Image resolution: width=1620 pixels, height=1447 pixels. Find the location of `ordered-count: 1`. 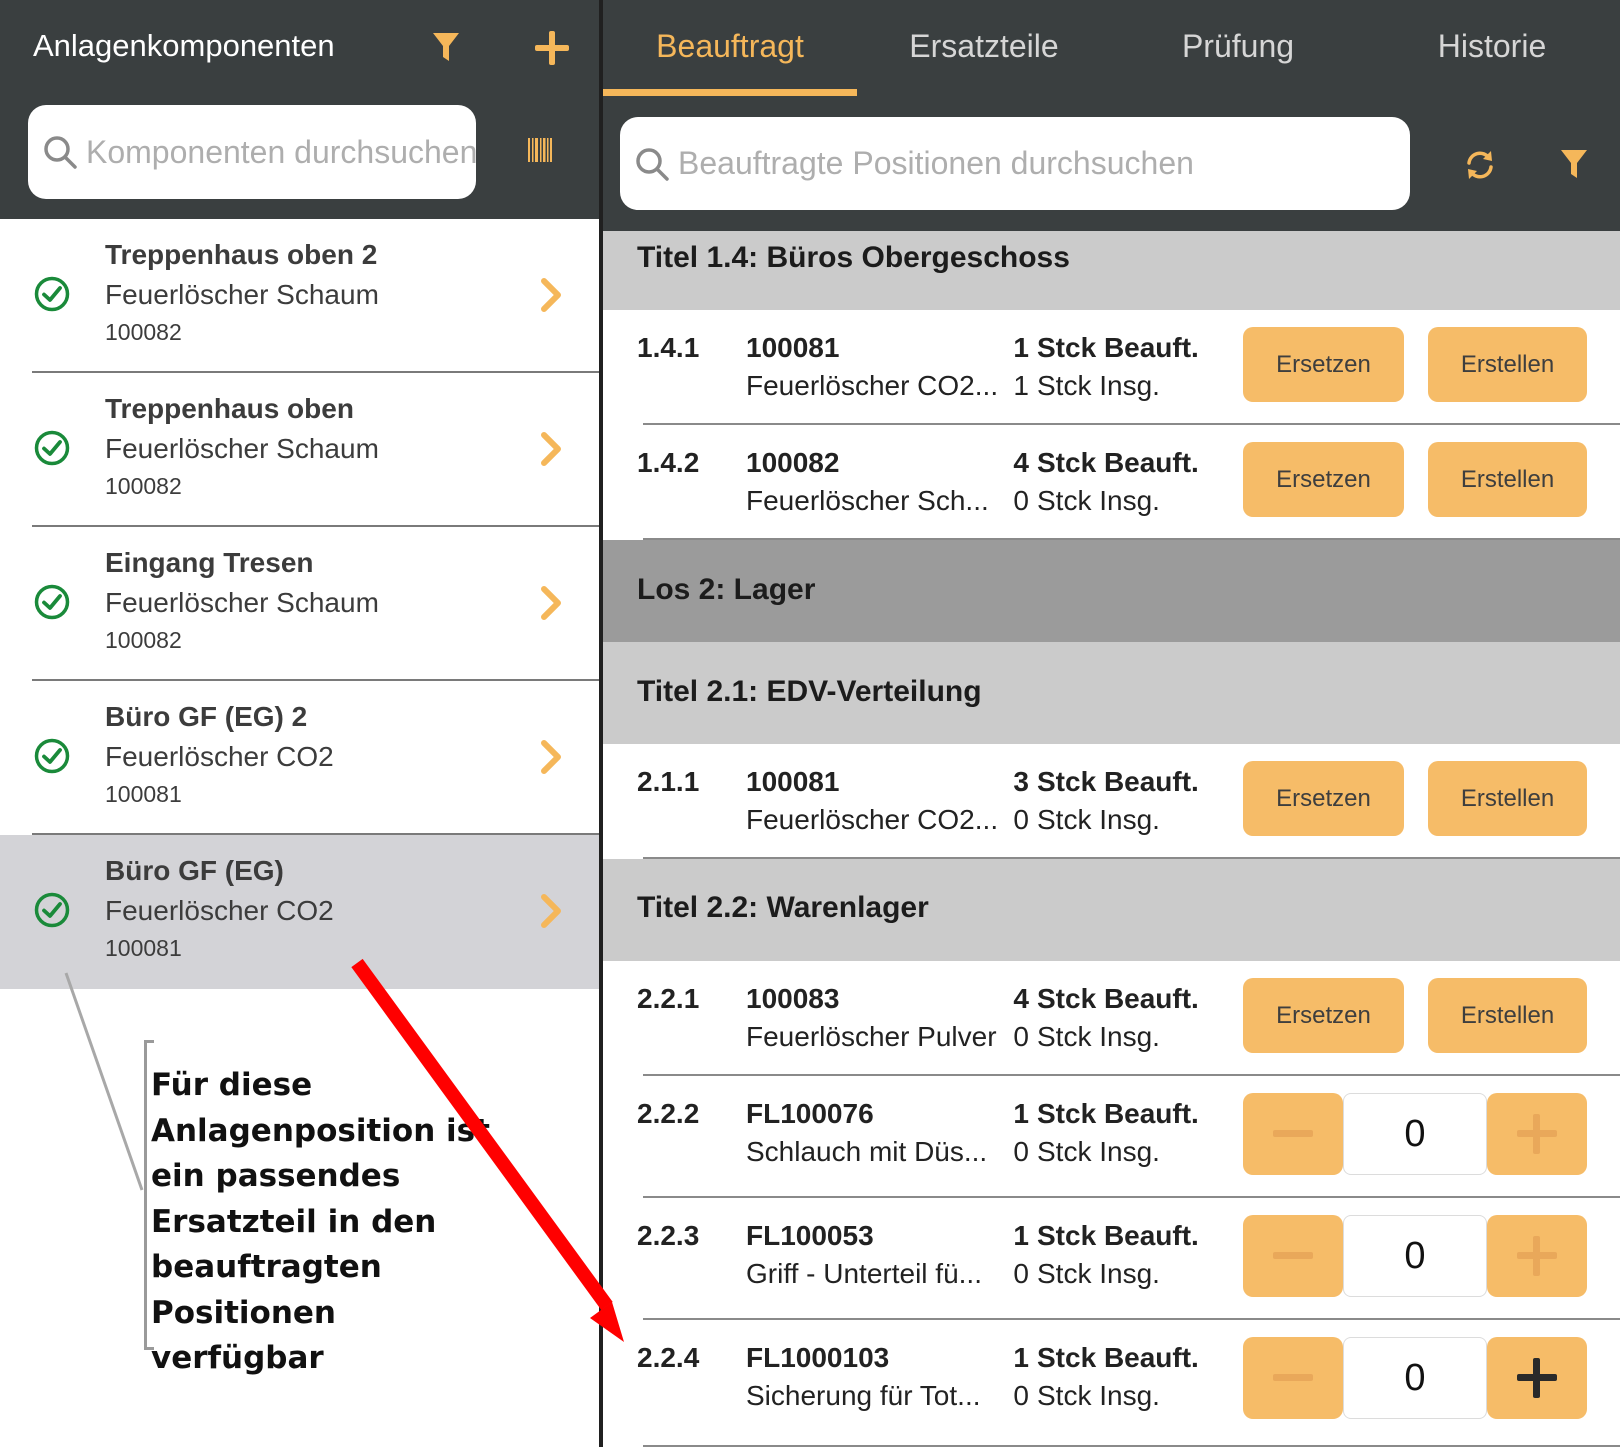

ordered-count: 1 is located at coordinates (1021, 1113).